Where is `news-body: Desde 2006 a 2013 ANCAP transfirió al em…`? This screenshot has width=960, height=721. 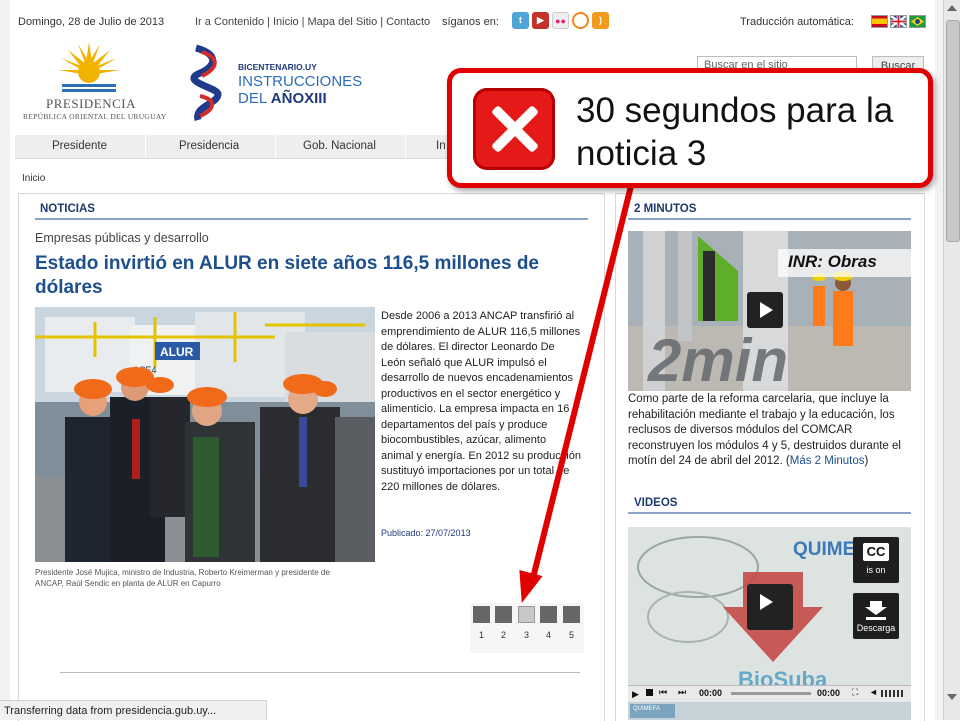 news-body: Desde 2006 a 2013 ANCAP transfirió al em… is located at coordinates (481, 401).